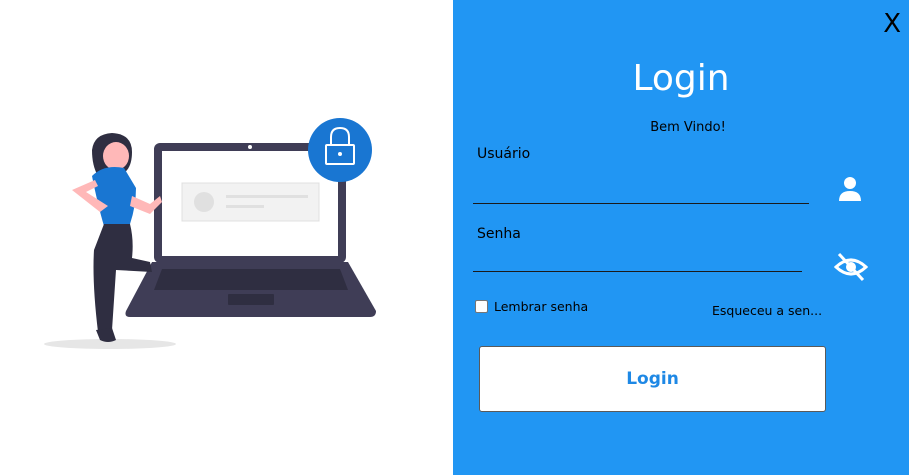  What do you see at coordinates (681, 78) in the screenshot?
I see `login-title: Login` at bounding box center [681, 78].